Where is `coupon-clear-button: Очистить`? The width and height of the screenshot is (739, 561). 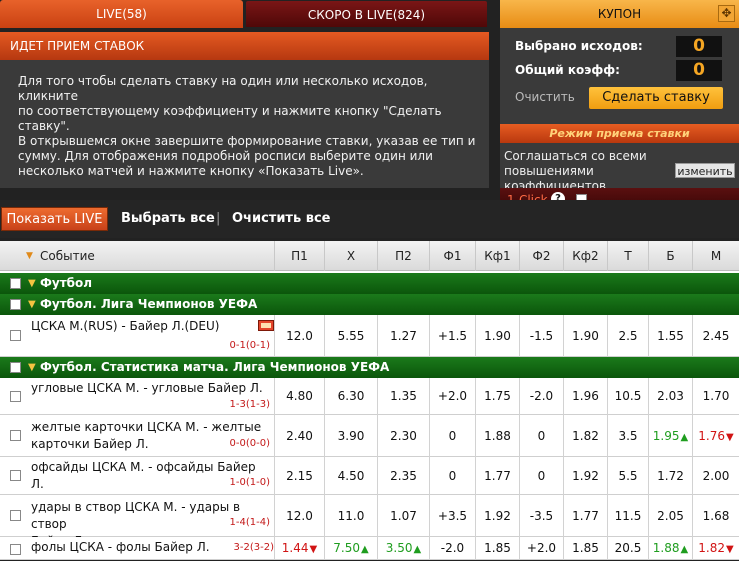 coupon-clear-button: Очистить is located at coordinates (545, 97).